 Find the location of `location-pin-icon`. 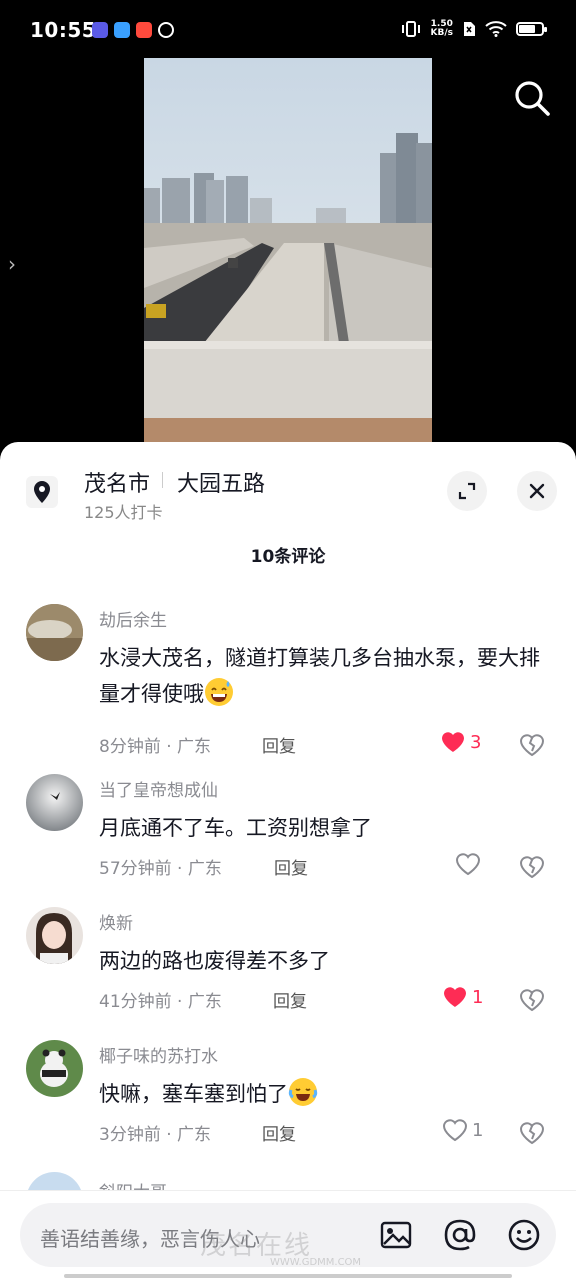

location-pin-icon is located at coordinates (42, 492).